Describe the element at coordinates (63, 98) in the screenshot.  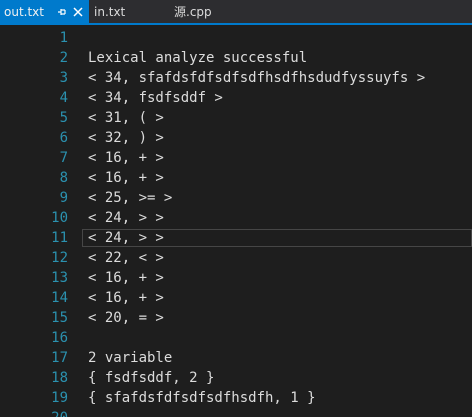
I see `line-number: 4` at that location.